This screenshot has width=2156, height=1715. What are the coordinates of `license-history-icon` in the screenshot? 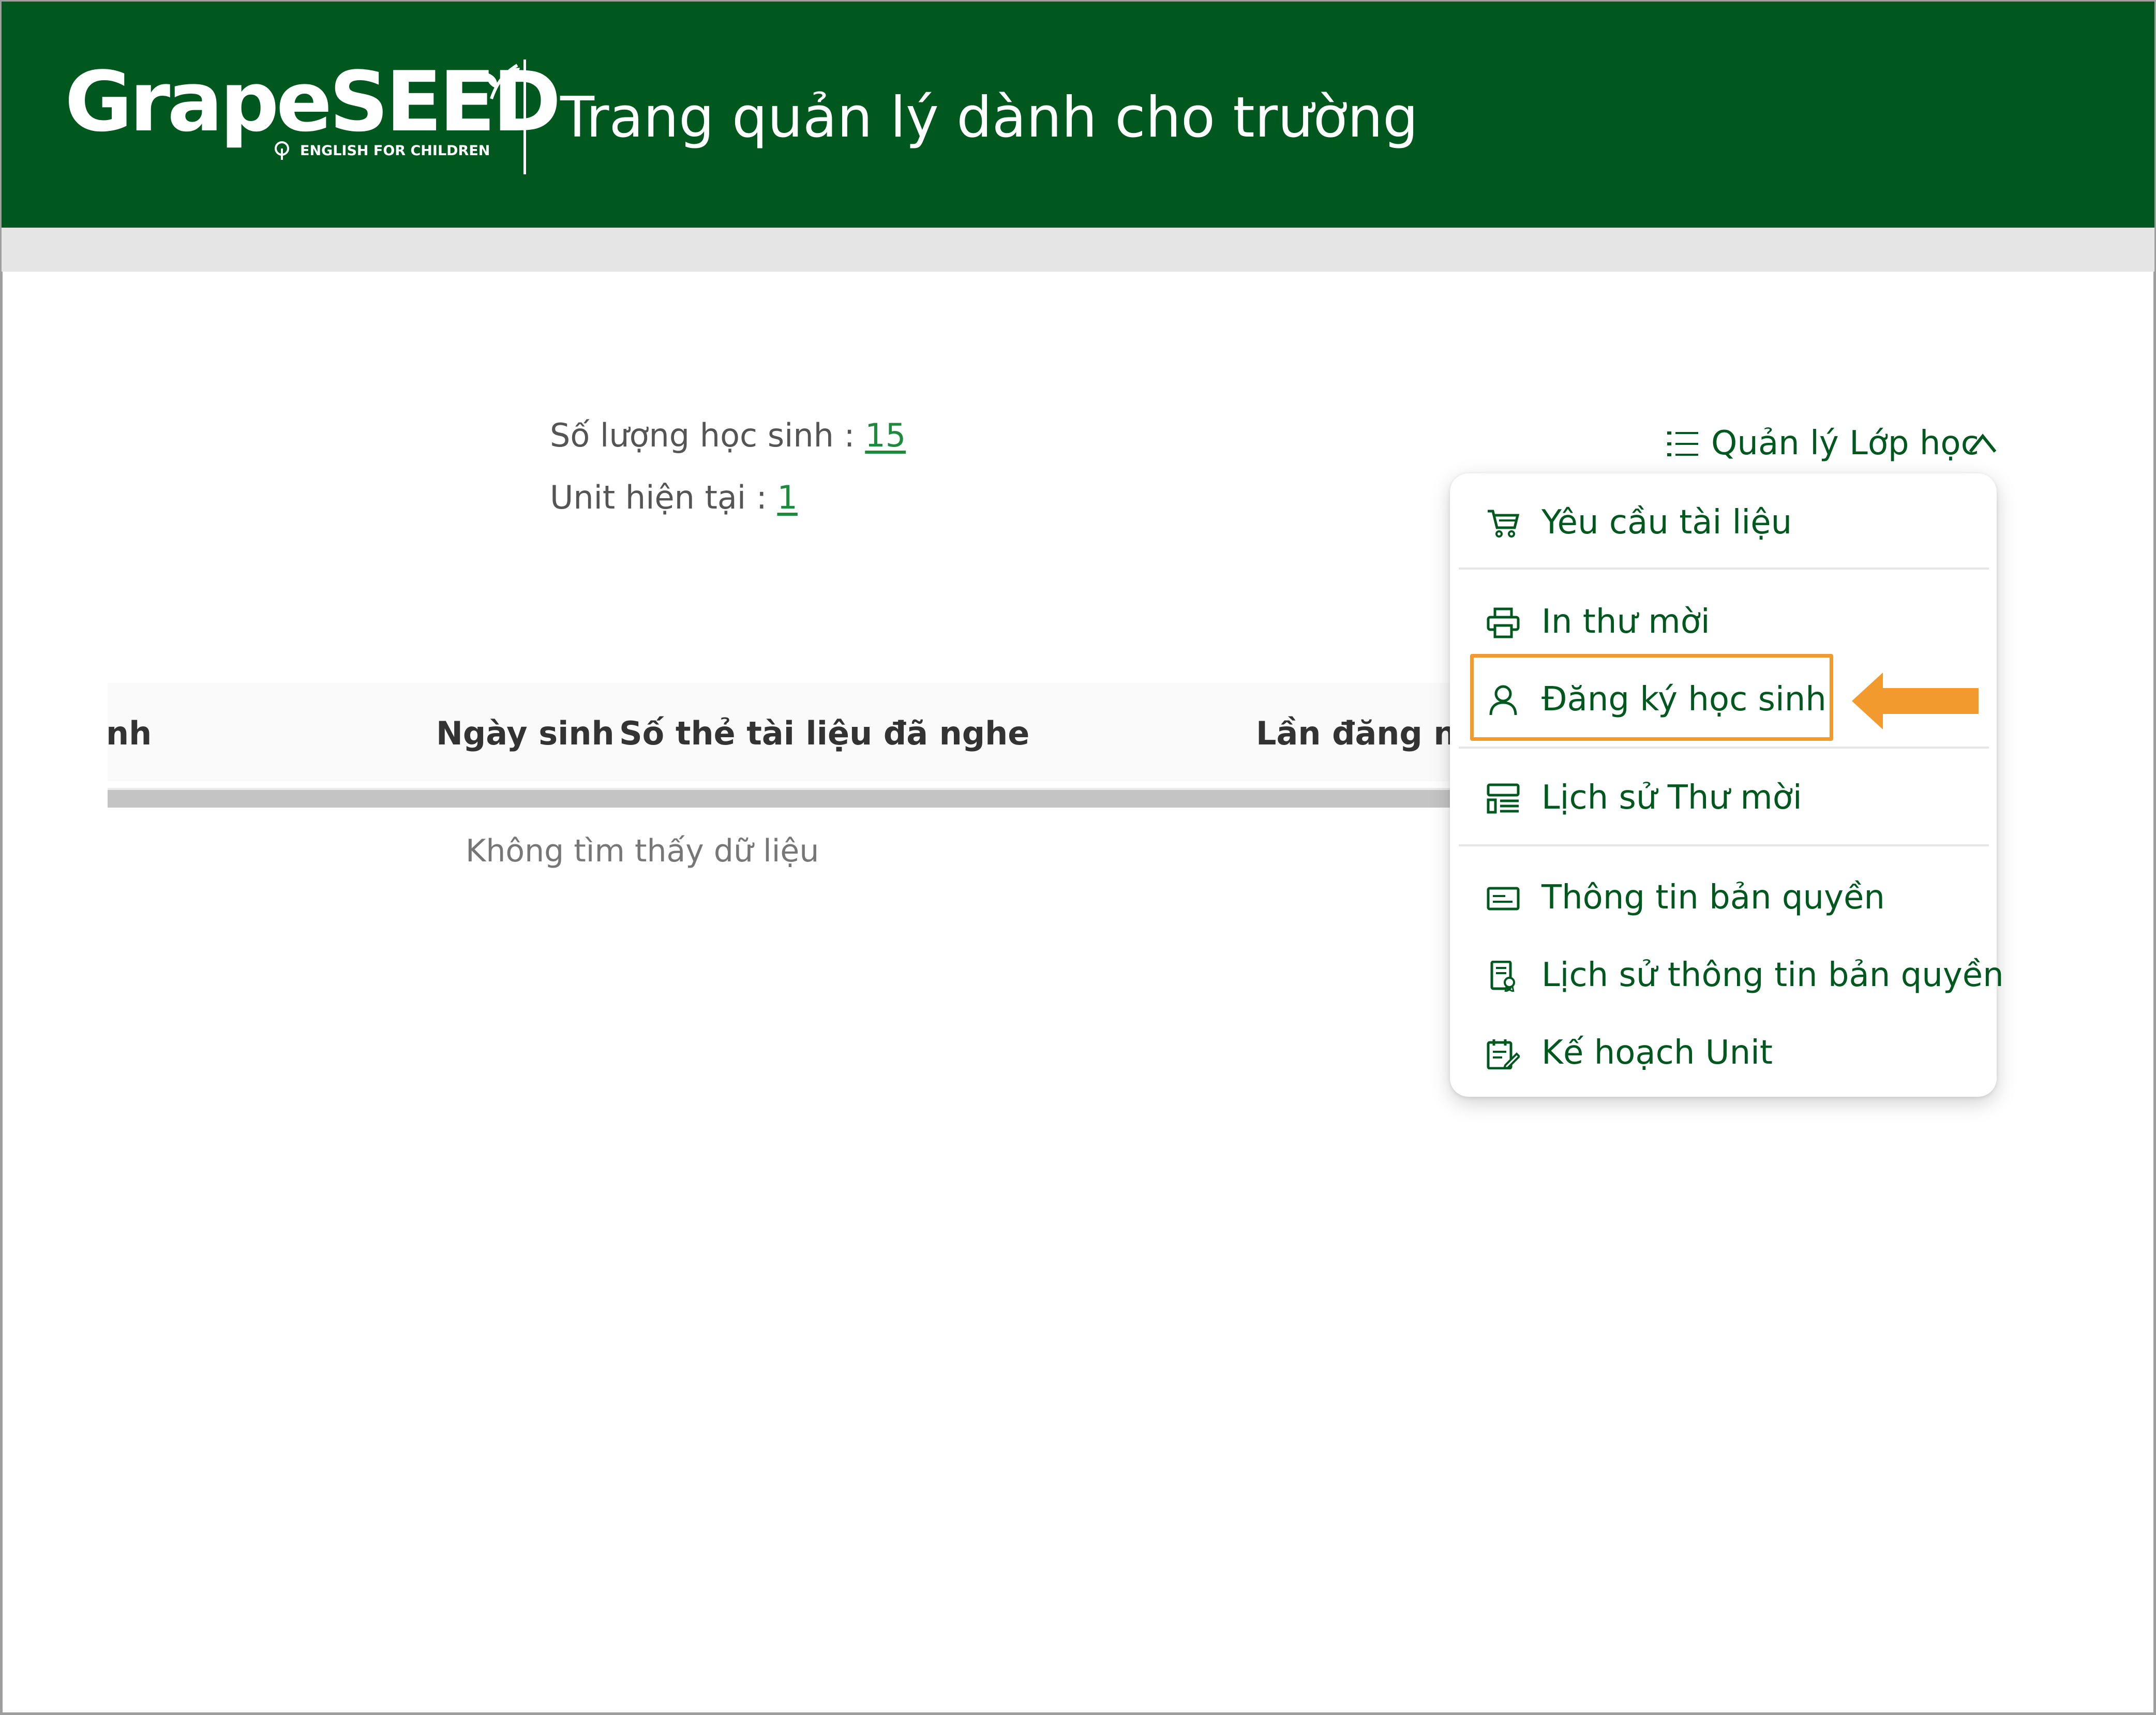 It's located at (1502, 977).